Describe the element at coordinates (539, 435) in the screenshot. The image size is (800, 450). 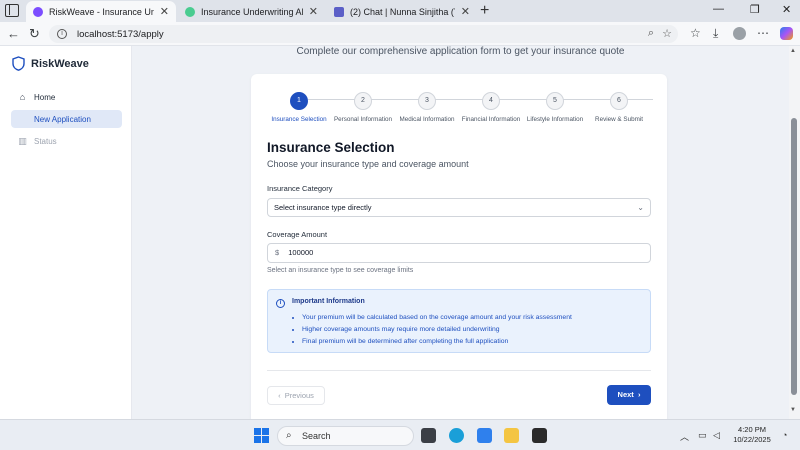
I see `terminal-icon` at that location.